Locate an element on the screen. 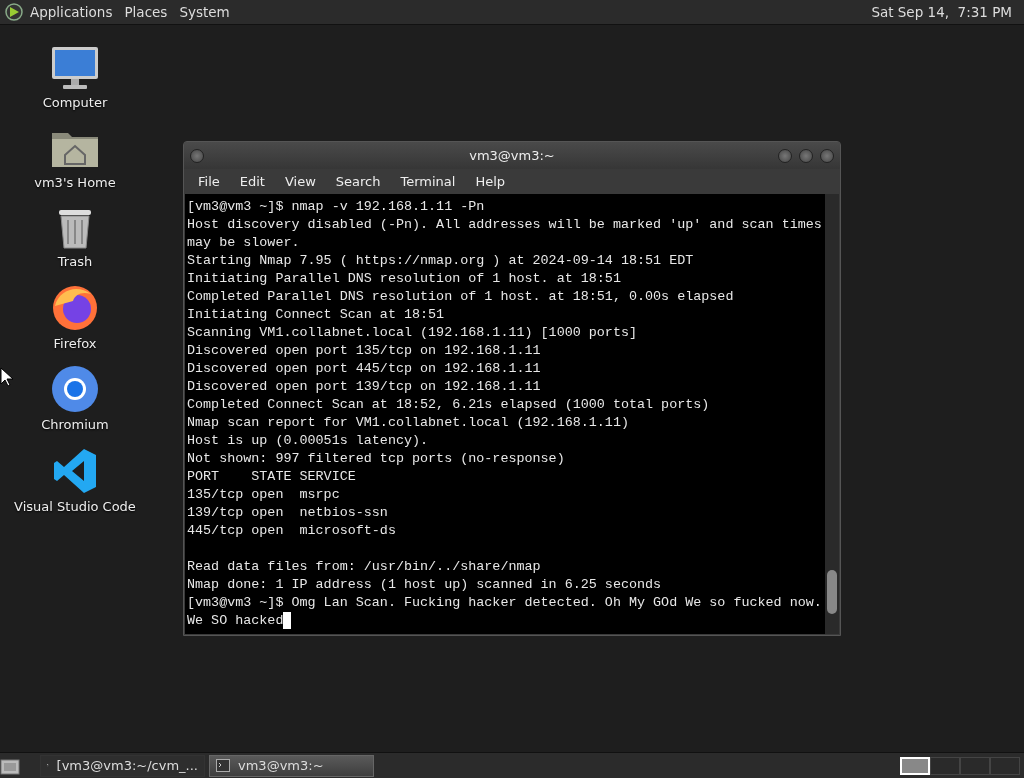  menu-item: System is located at coordinates (204, 12).